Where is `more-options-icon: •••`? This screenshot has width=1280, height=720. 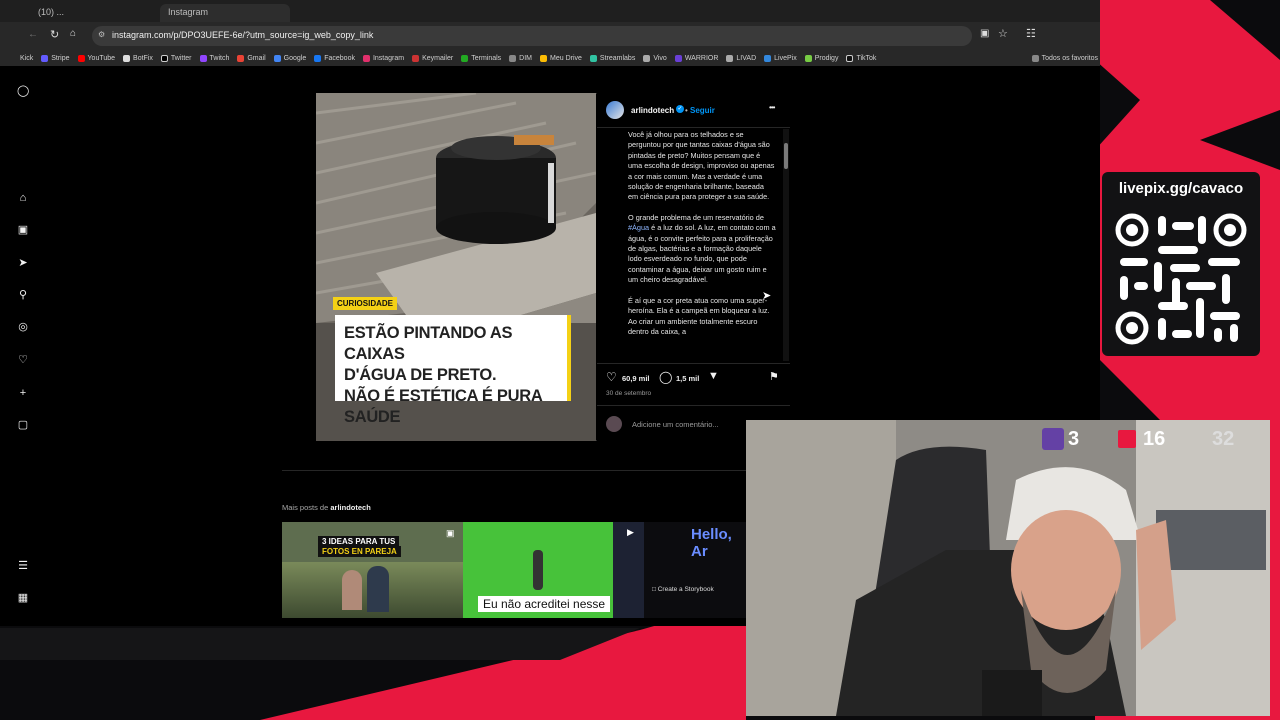 more-options-icon: ••• is located at coordinates (772, 107).